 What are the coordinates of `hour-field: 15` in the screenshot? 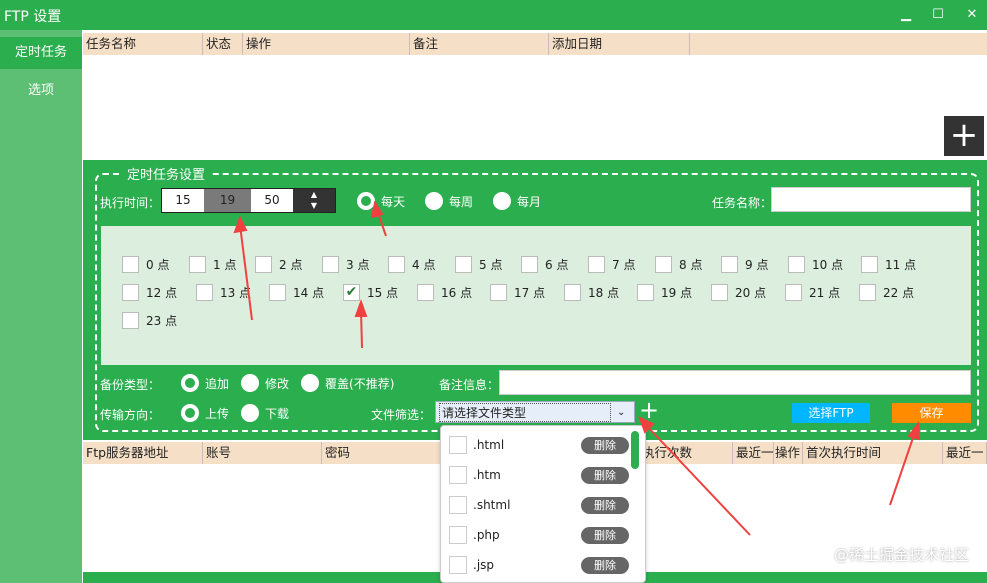 It's located at (183, 200).